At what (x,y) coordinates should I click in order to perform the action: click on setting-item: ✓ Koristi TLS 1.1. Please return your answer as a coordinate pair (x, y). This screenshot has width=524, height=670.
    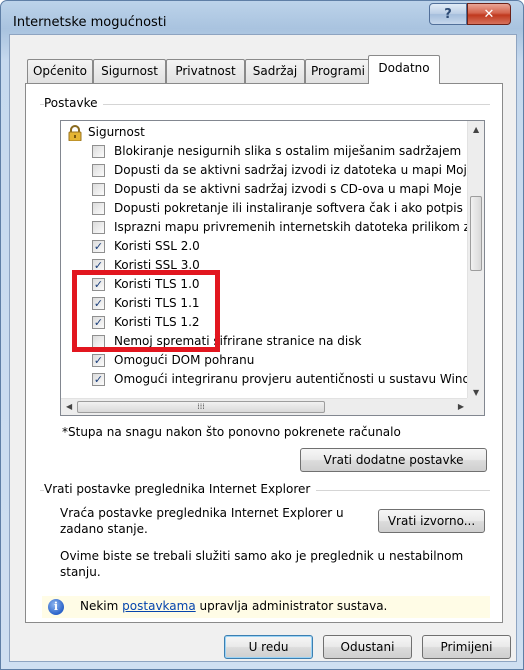
    Looking at the image, I should click on (265, 303).